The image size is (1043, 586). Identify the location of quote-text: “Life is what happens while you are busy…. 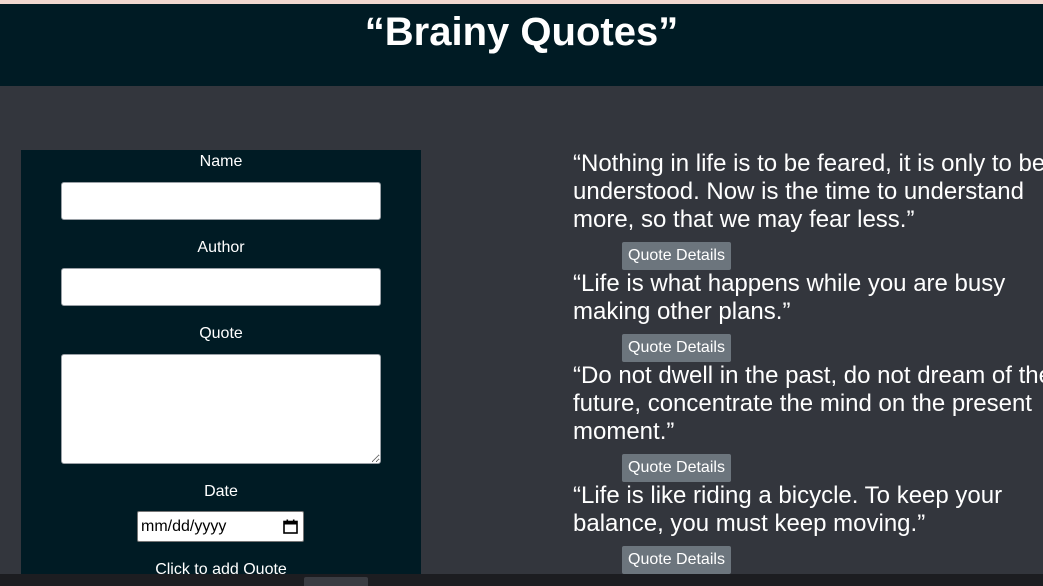
(789, 297).